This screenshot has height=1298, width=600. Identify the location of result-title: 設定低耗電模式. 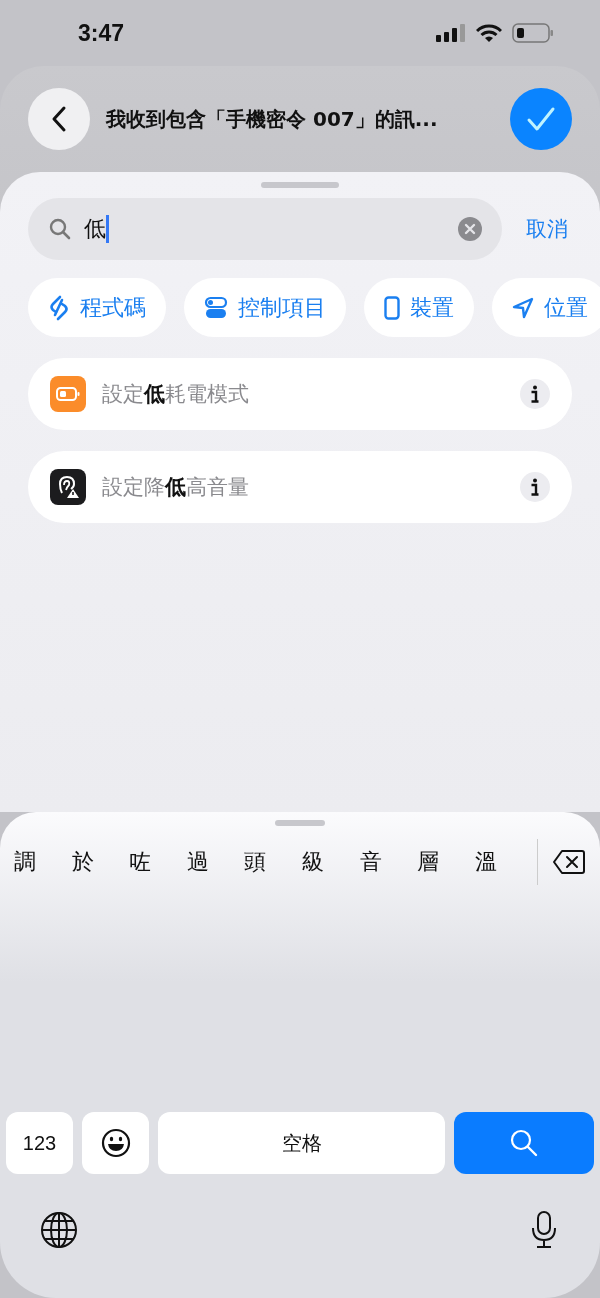
(176, 394).